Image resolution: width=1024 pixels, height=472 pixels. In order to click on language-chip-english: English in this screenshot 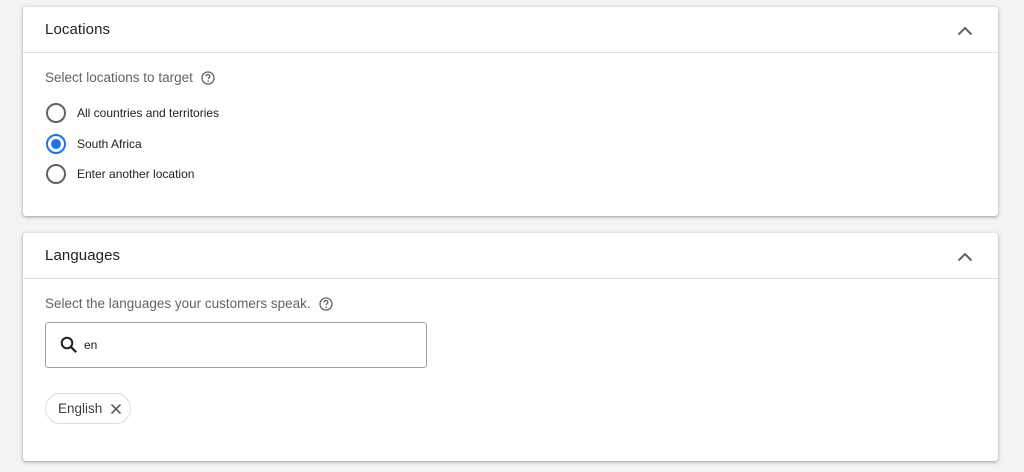, I will do `click(88, 408)`.